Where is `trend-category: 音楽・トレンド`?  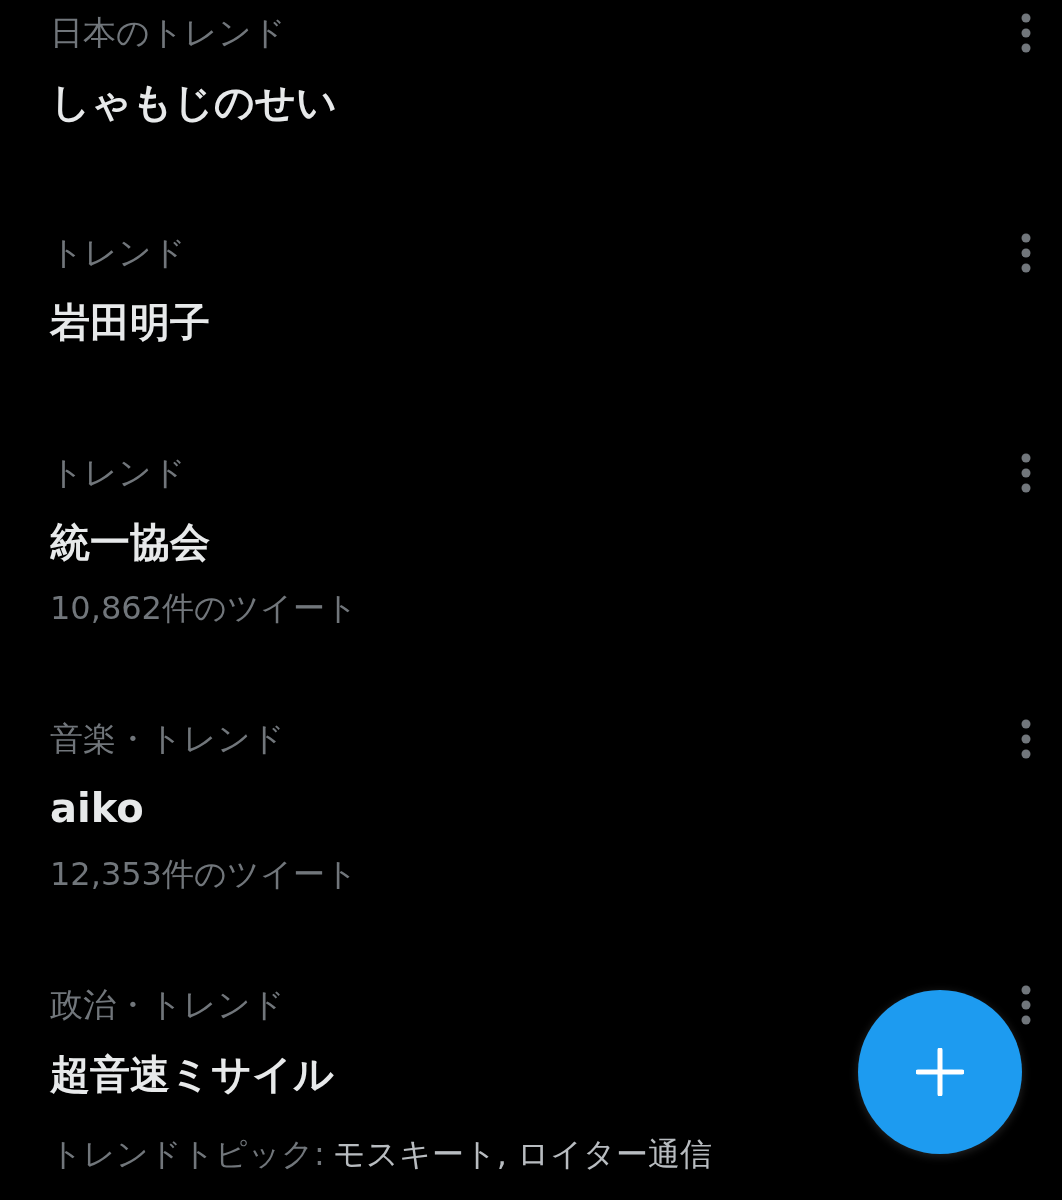 trend-category: 音楽・トレンド is located at coordinates (167, 739).